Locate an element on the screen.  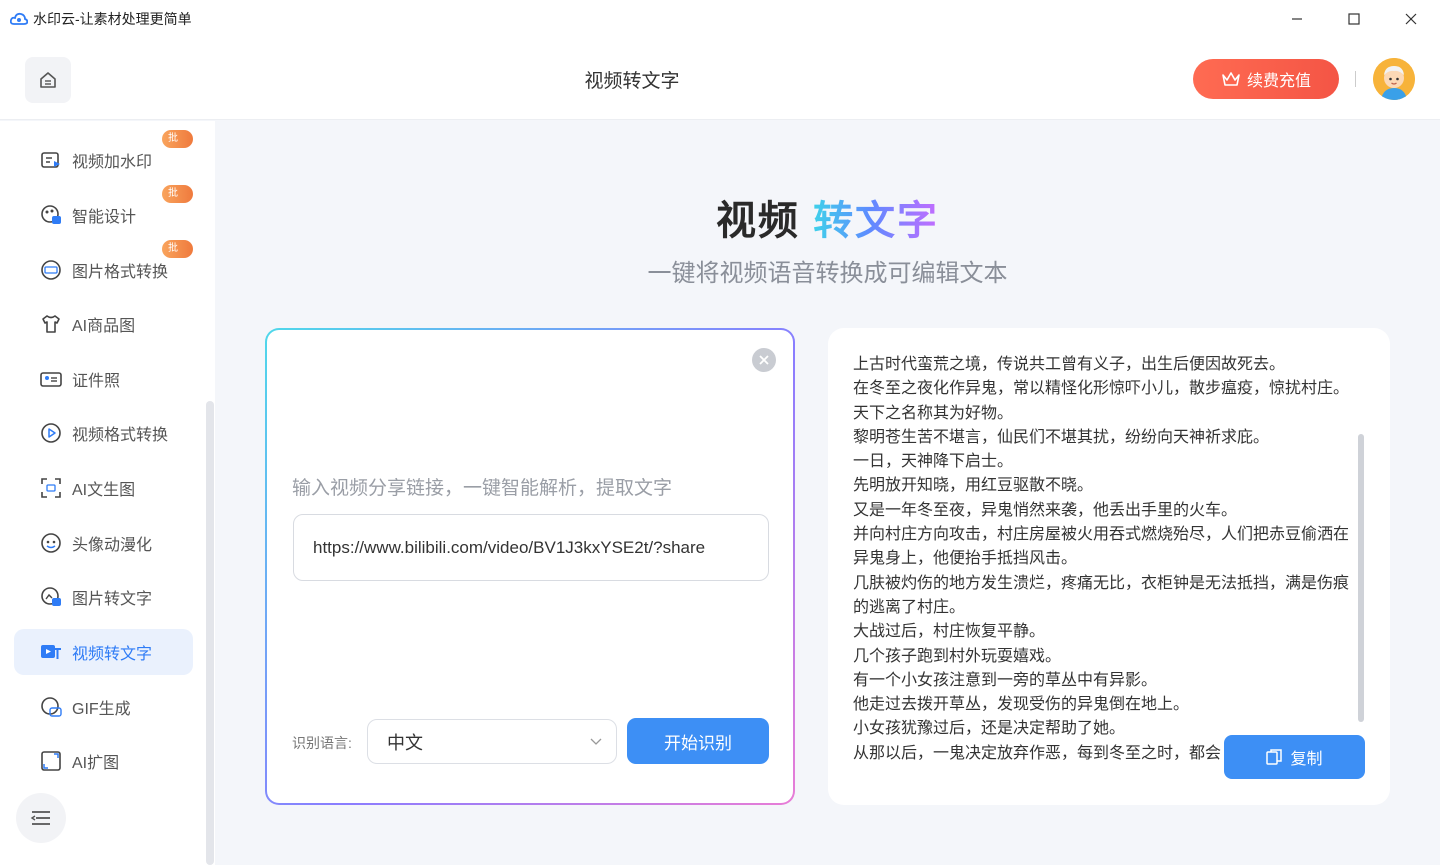
sidebar-item-ai-expand: AI扩图 is located at coordinates (103, 761).